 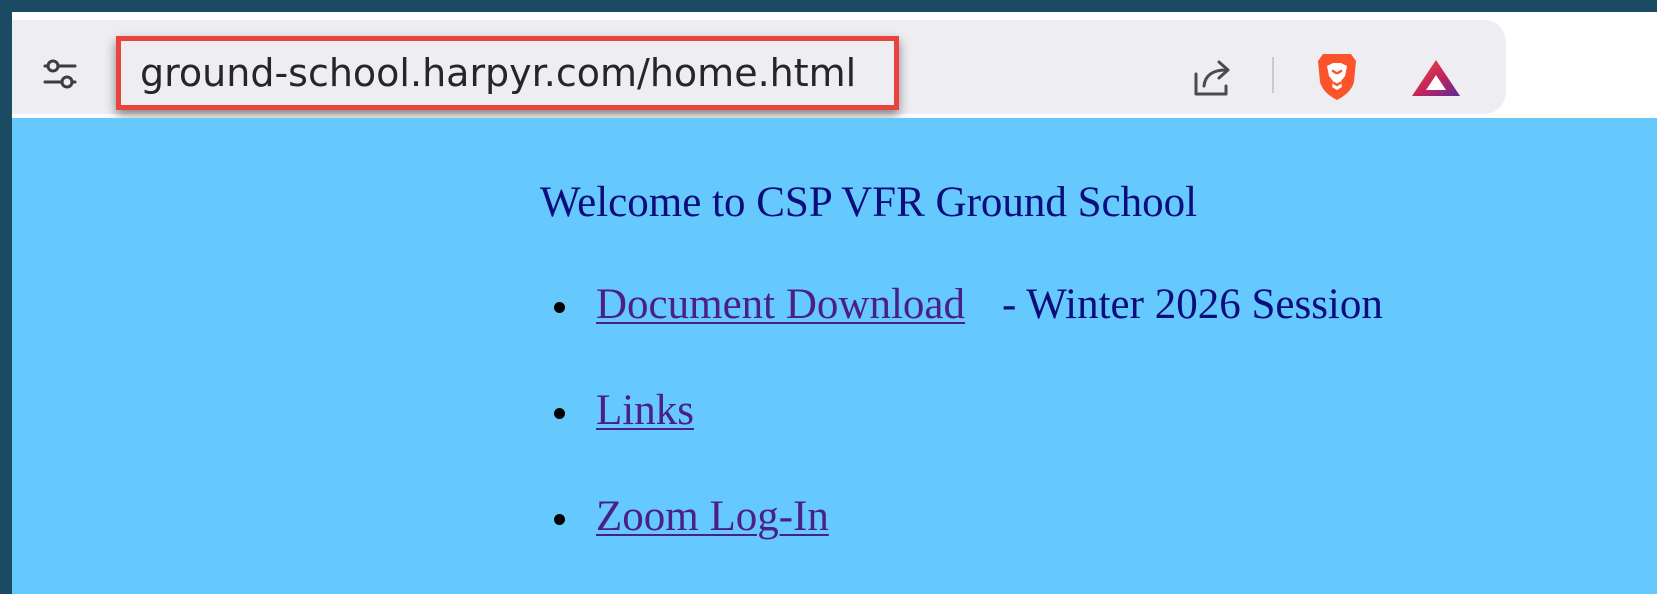 I want to click on address-bar: ground-school.harpyr.com/home.html, so click(x=759, y=67).